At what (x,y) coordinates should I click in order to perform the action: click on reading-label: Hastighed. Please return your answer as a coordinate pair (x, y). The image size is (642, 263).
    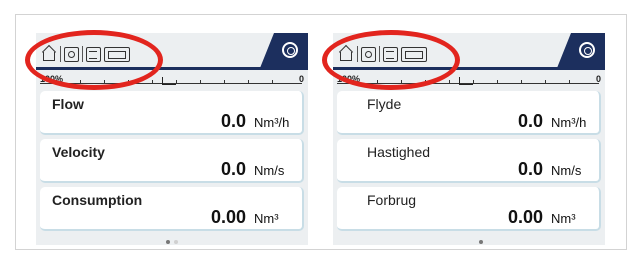
    Looking at the image, I should click on (399, 152).